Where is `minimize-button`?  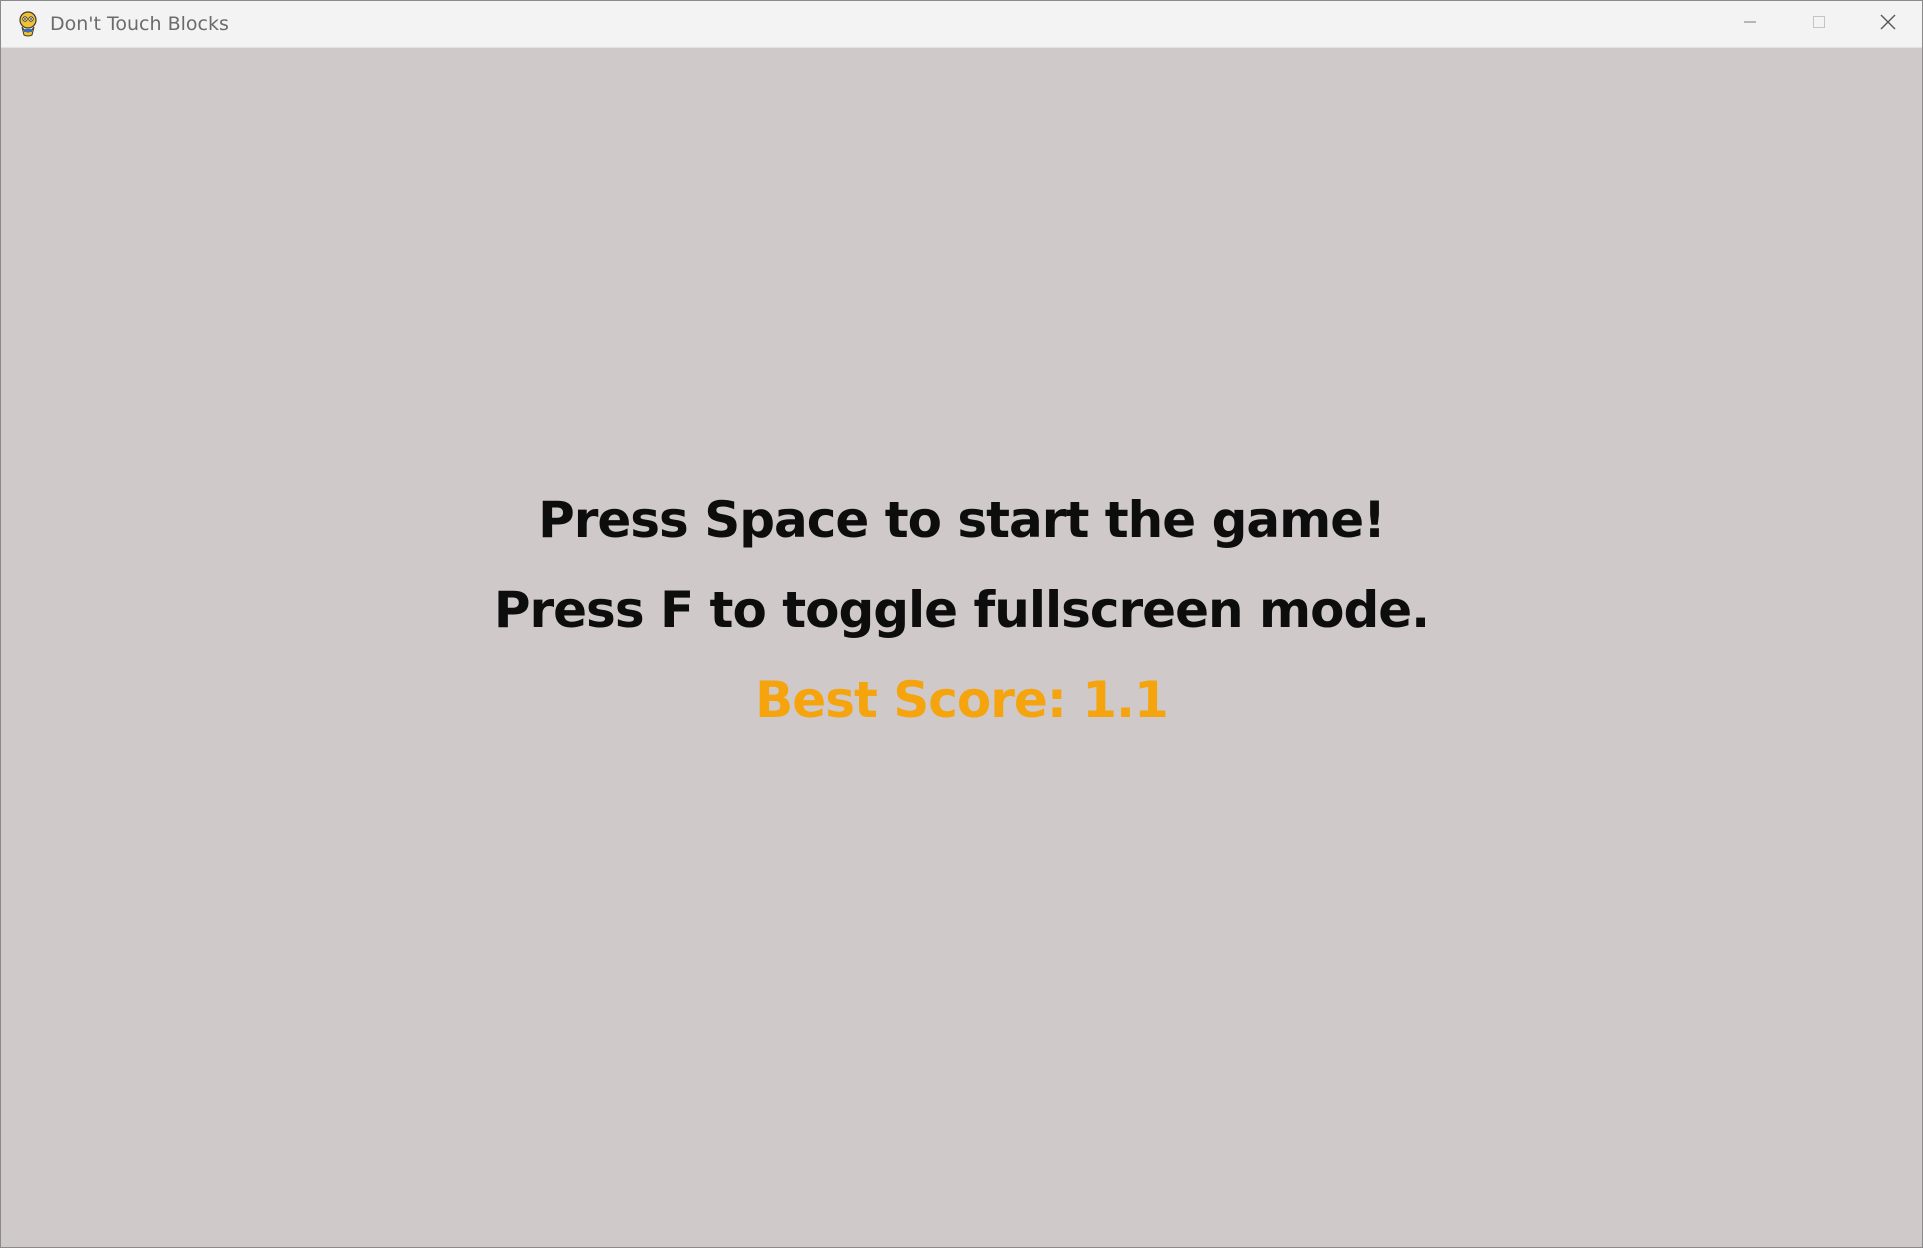
minimize-button is located at coordinates (1749, 24).